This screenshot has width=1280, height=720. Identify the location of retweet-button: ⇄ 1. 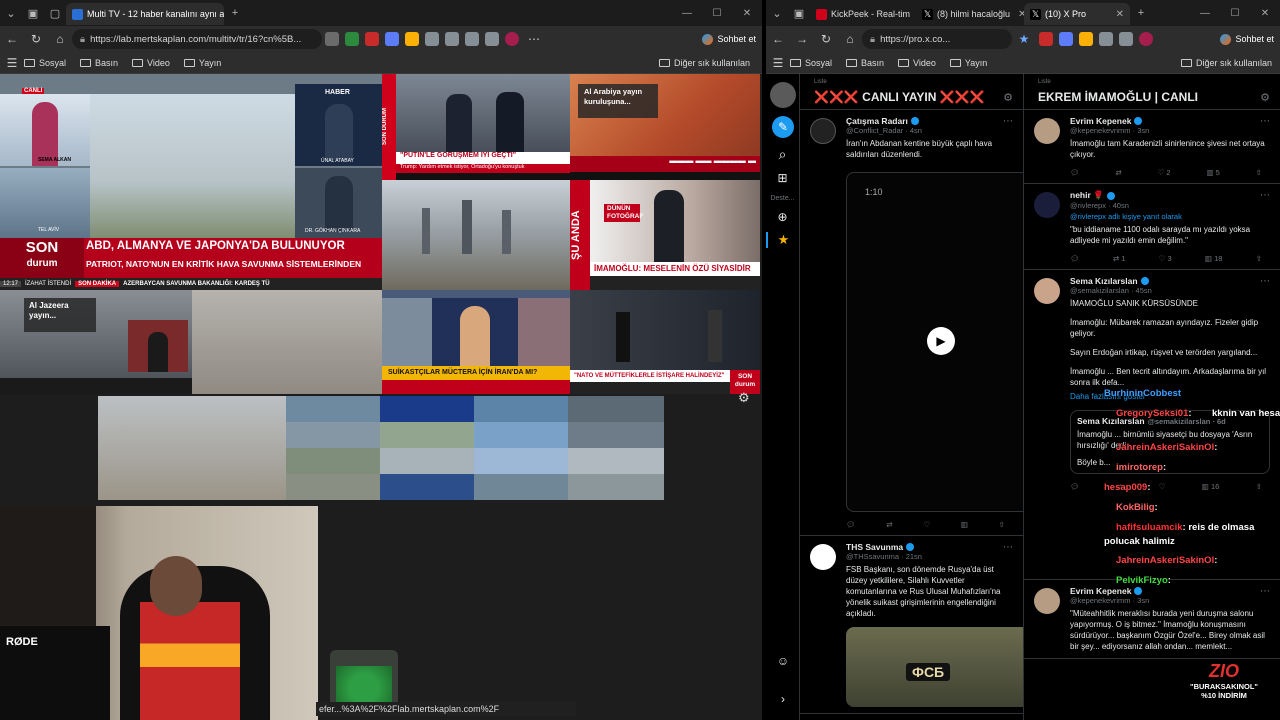
(1119, 258).